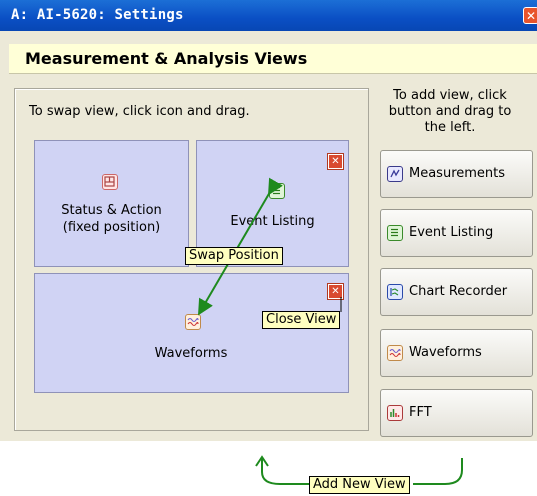  I want to click on add-chart-recorder-button: Chart Recorder, so click(456, 292).